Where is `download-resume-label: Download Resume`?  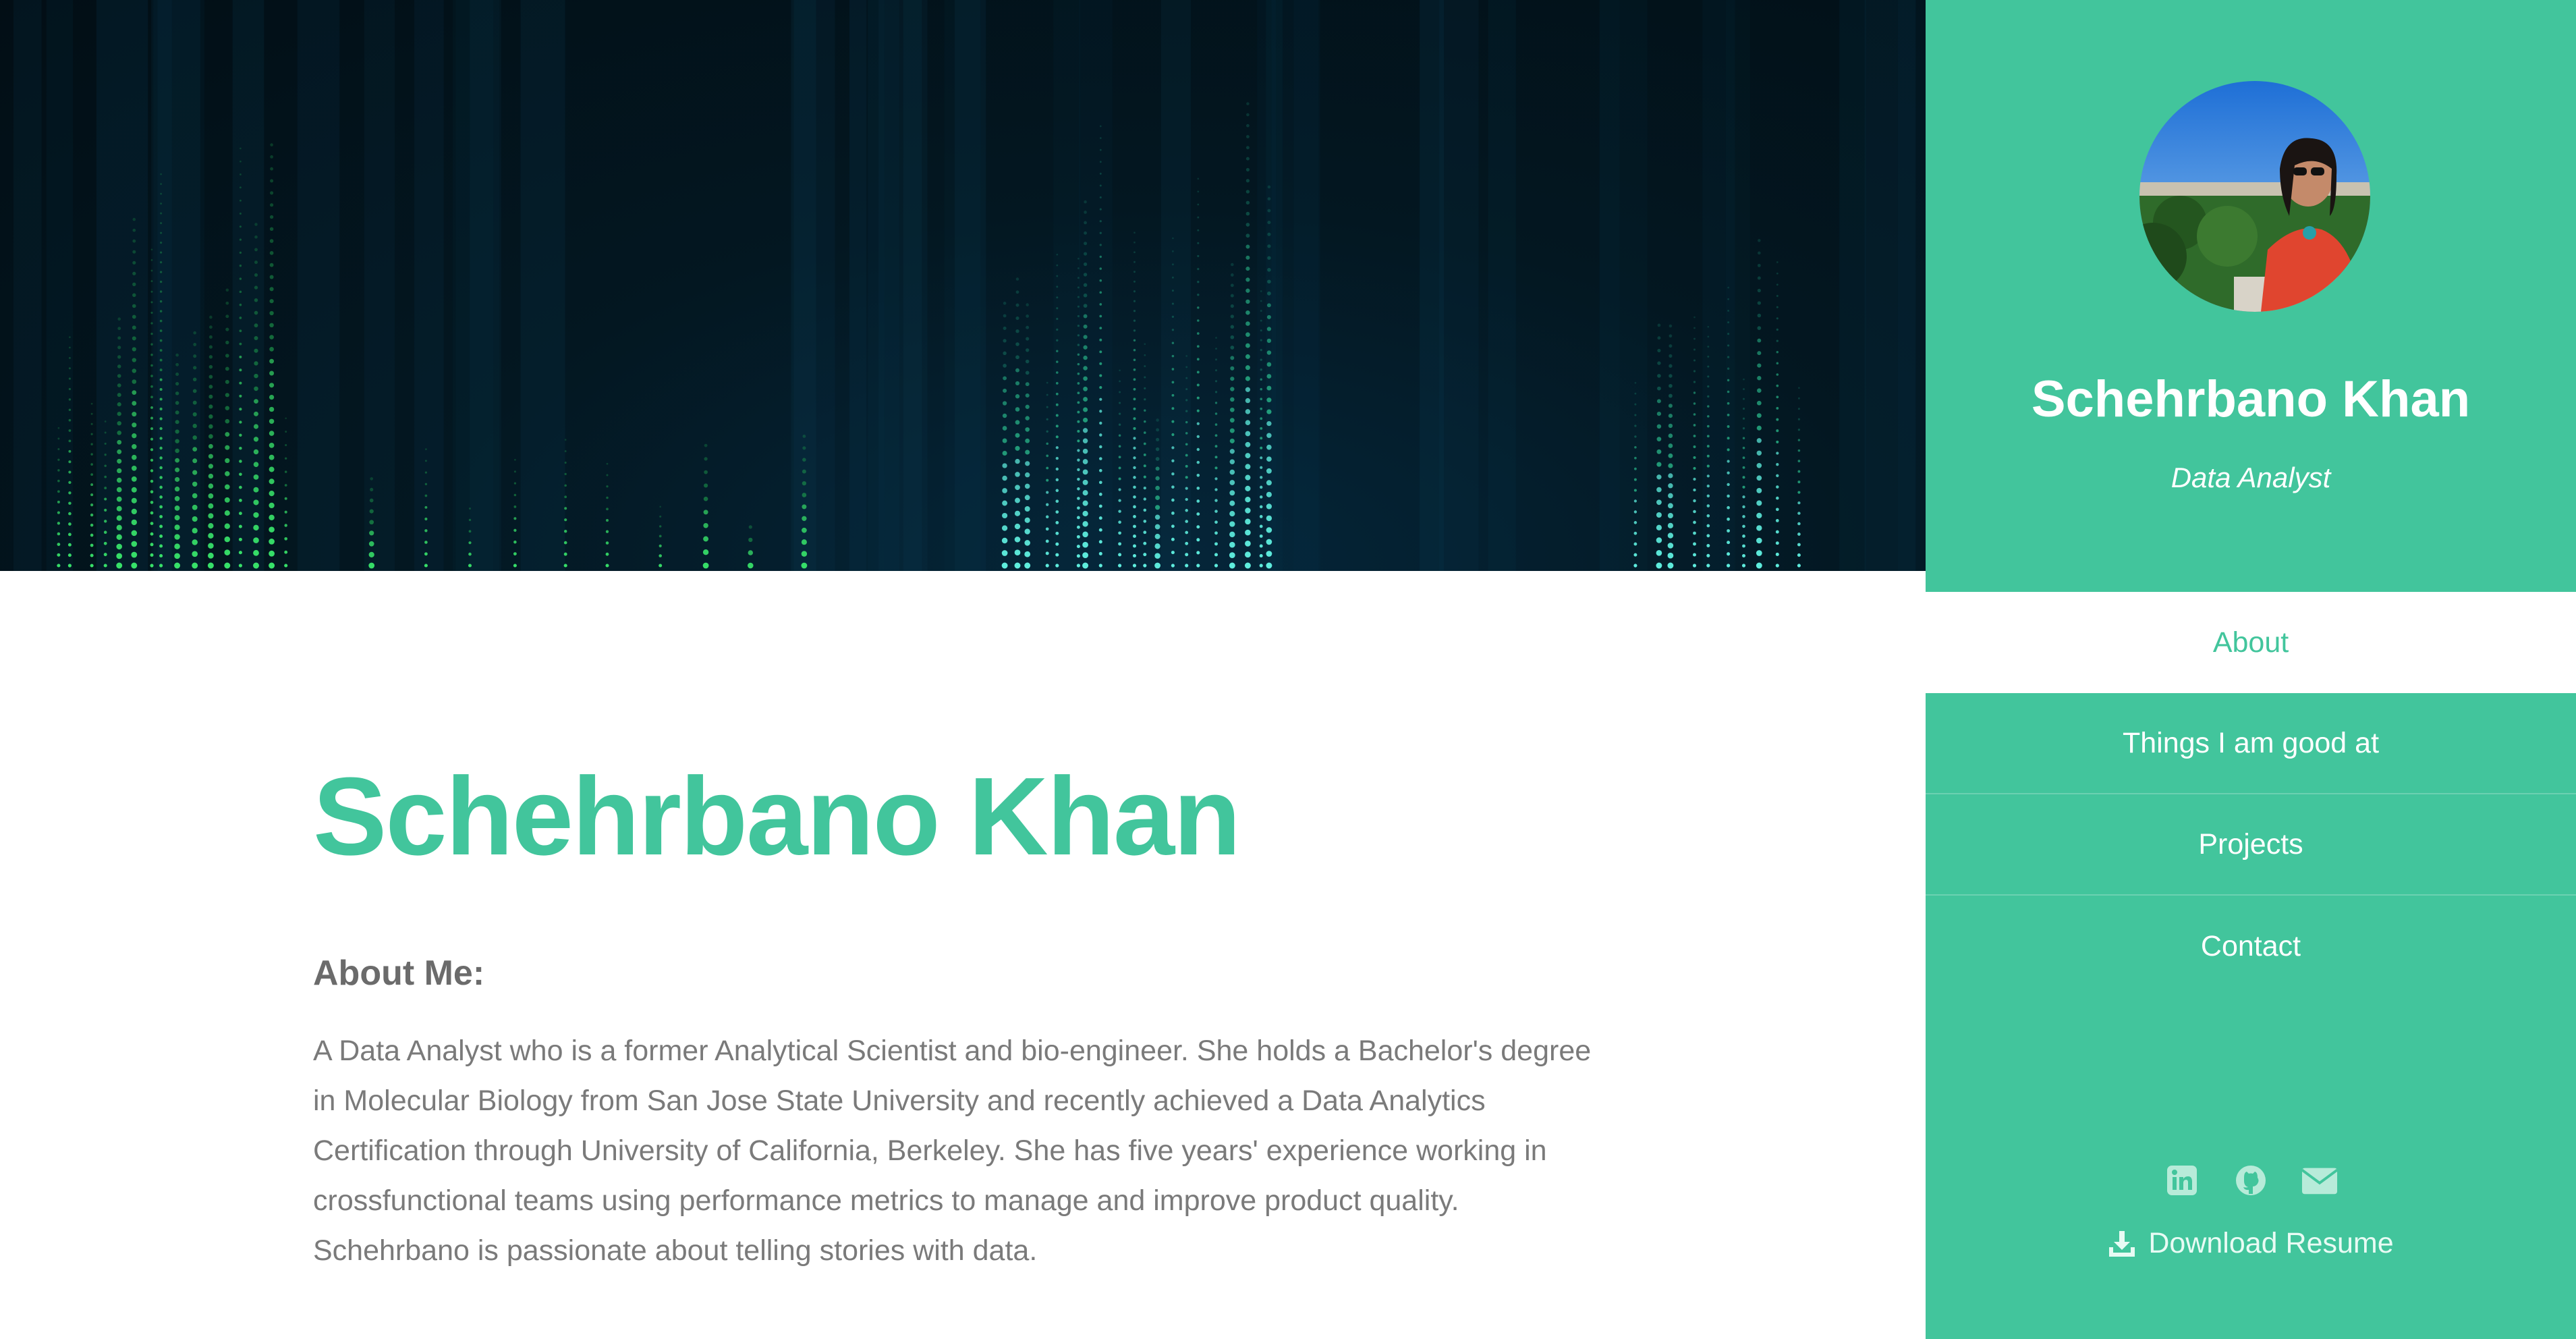
download-resume-label: Download Resume is located at coordinates (2271, 1243).